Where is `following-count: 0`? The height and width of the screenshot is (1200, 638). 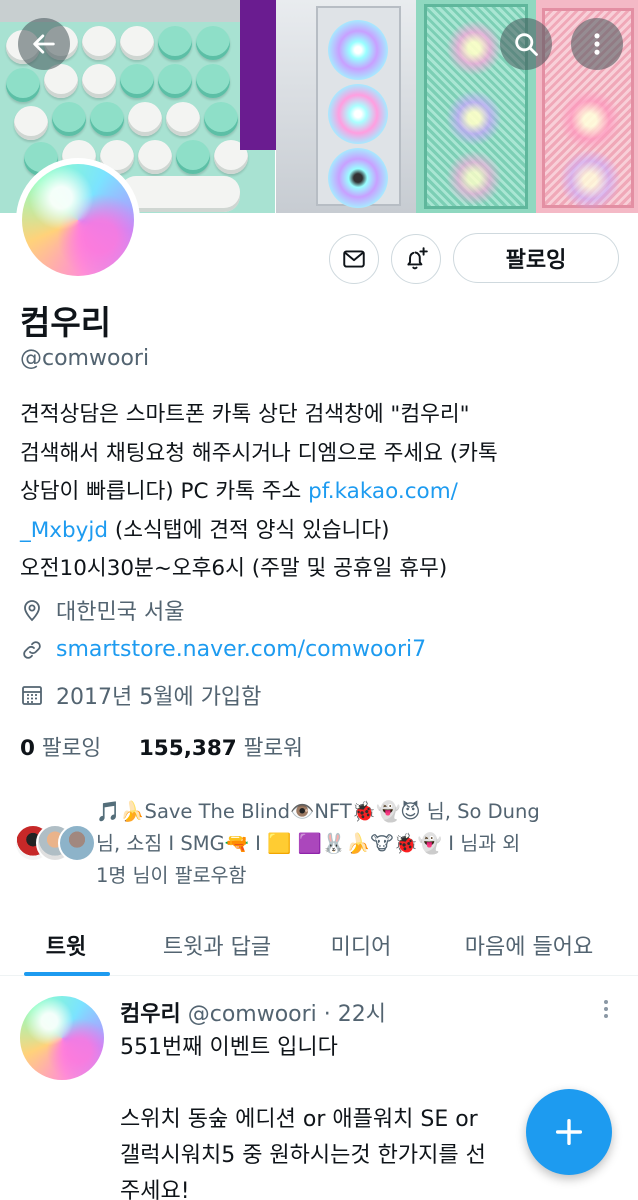
following-count: 0 is located at coordinates (27, 748).